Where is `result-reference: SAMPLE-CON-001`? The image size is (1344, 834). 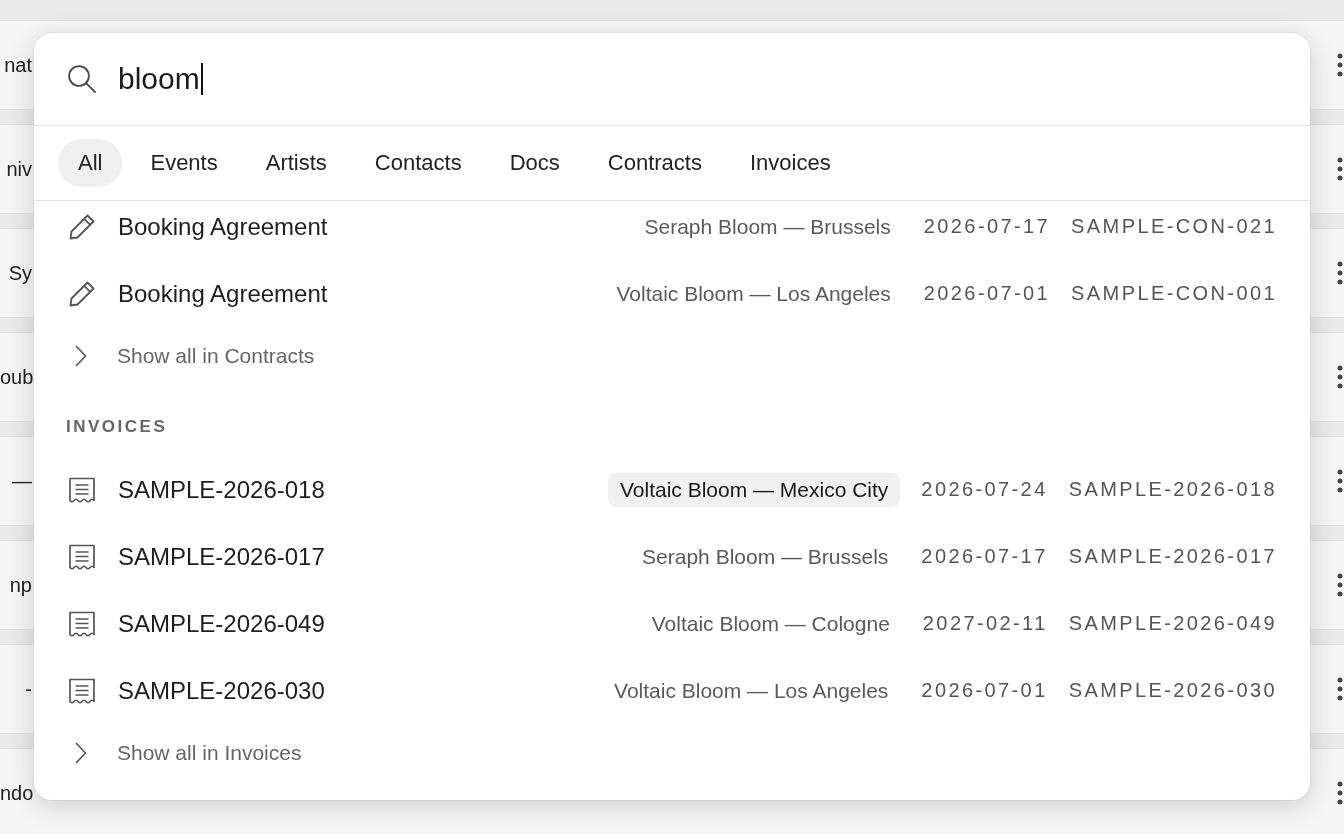 result-reference: SAMPLE-CON-001 is located at coordinates (1174, 293).